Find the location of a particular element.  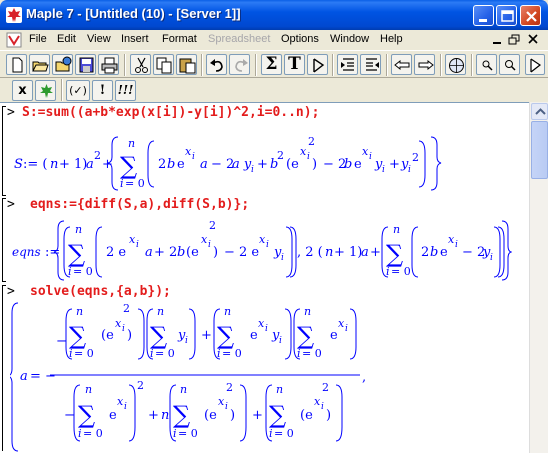

menu-spreadsheet: Spreadsheet is located at coordinates (239, 39).